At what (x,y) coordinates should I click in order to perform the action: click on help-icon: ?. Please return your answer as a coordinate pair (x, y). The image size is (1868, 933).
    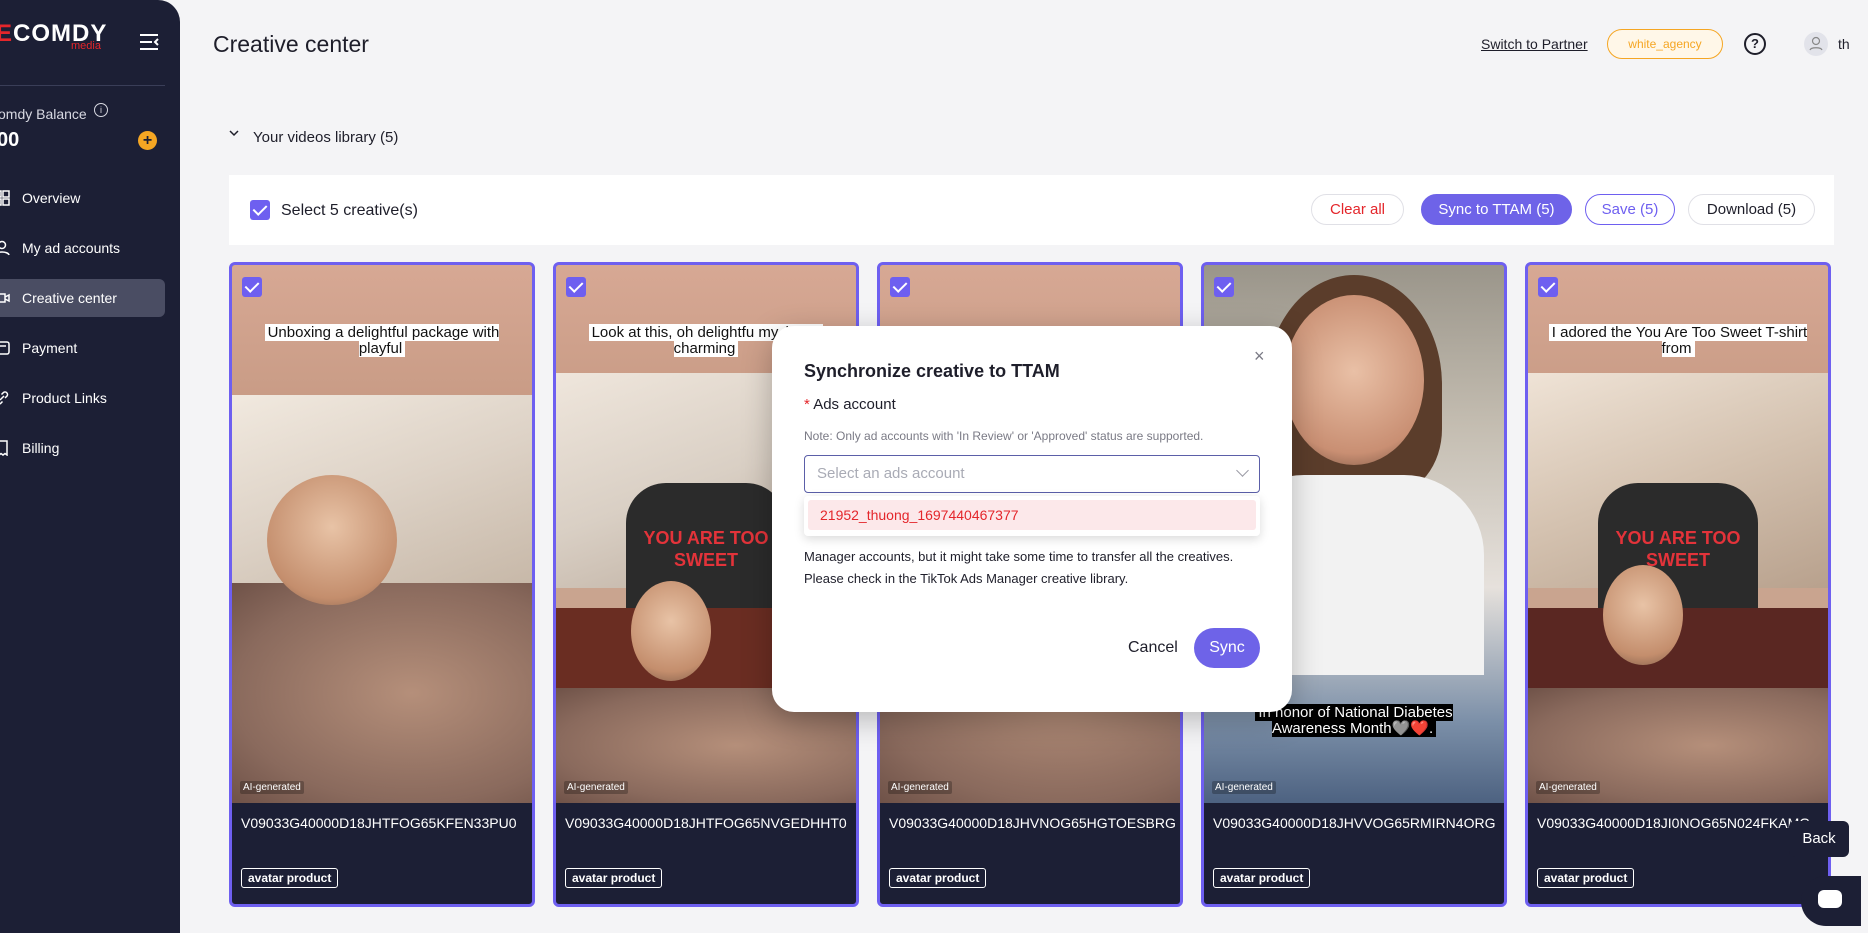
    Looking at the image, I should click on (1755, 44).